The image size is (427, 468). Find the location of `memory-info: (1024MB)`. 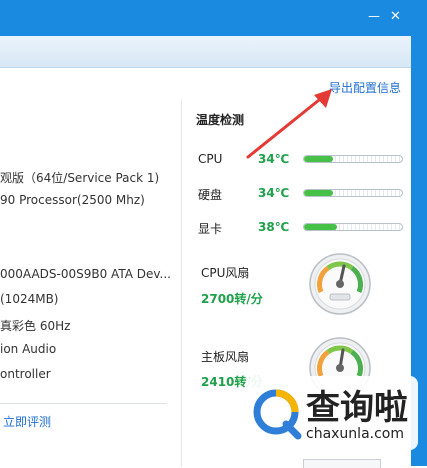

memory-info: (1024MB) is located at coordinates (29, 299).